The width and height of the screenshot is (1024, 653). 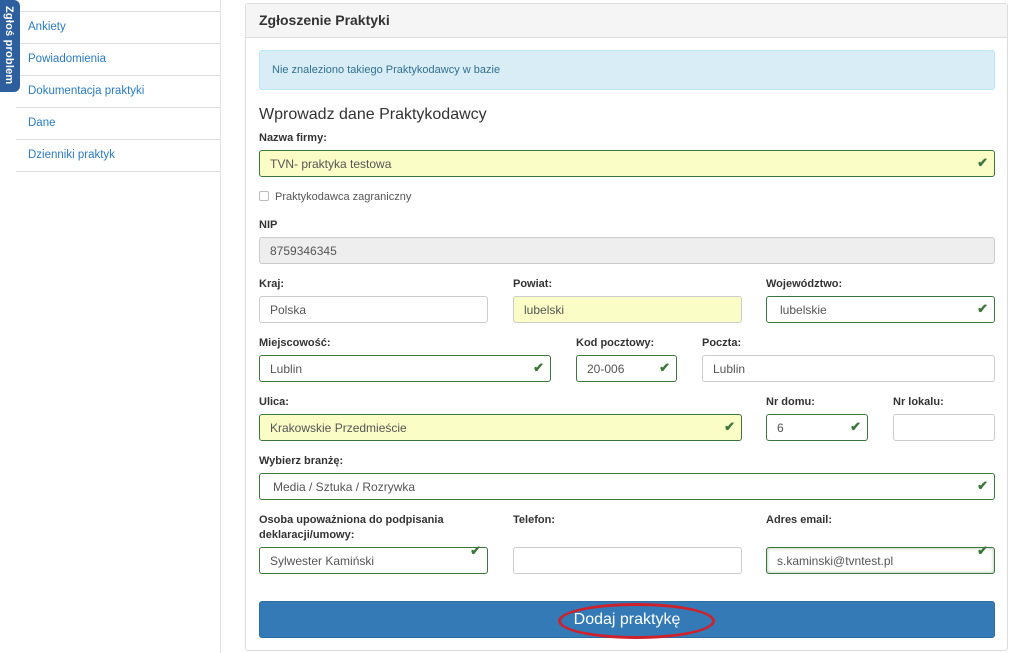 What do you see at coordinates (880, 309) in the screenshot?
I see `voivodeship-select: lubelskie ✔` at bounding box center [880, 309].